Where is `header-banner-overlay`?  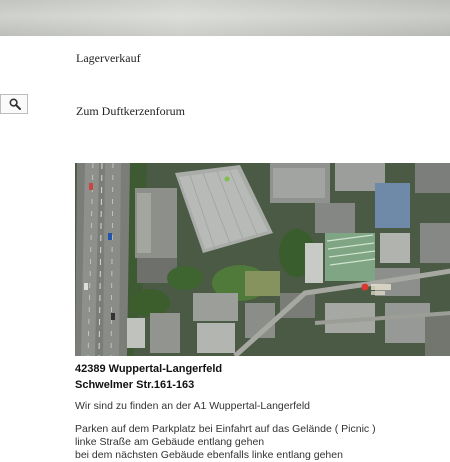 header-banner-overlay is located at coordinates (225, 18).